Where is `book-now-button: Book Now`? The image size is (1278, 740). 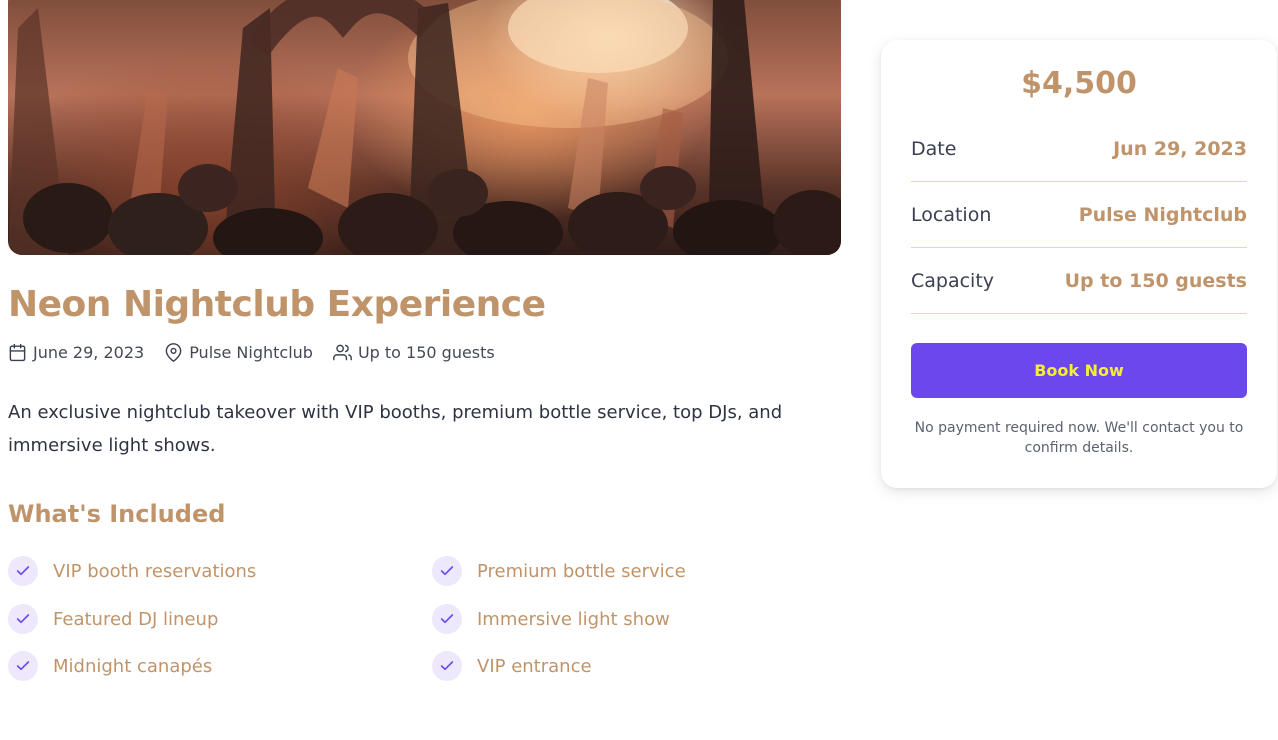 book-now-button: Book Now is located at coordinates (1079, 370).